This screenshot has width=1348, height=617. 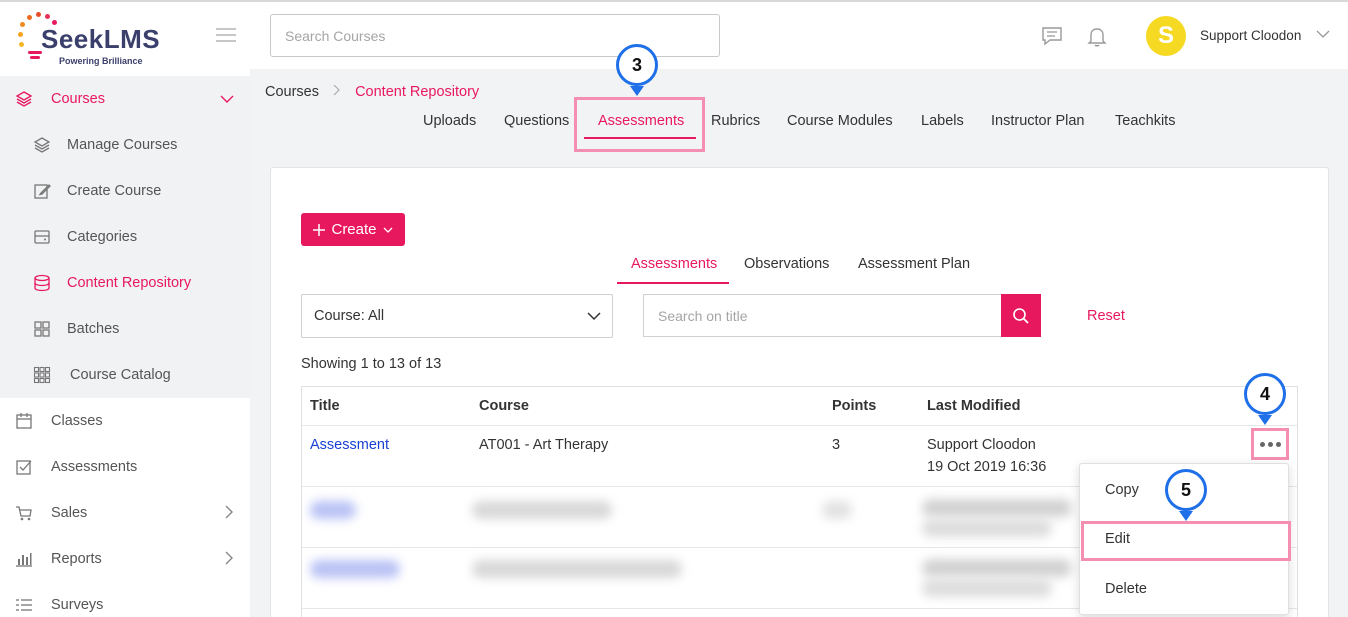 What do you see at coordinates (1145, 121) in the screenshot?
I see `tab-teachkits: Teachkits` at bounding box center [1145, 121].